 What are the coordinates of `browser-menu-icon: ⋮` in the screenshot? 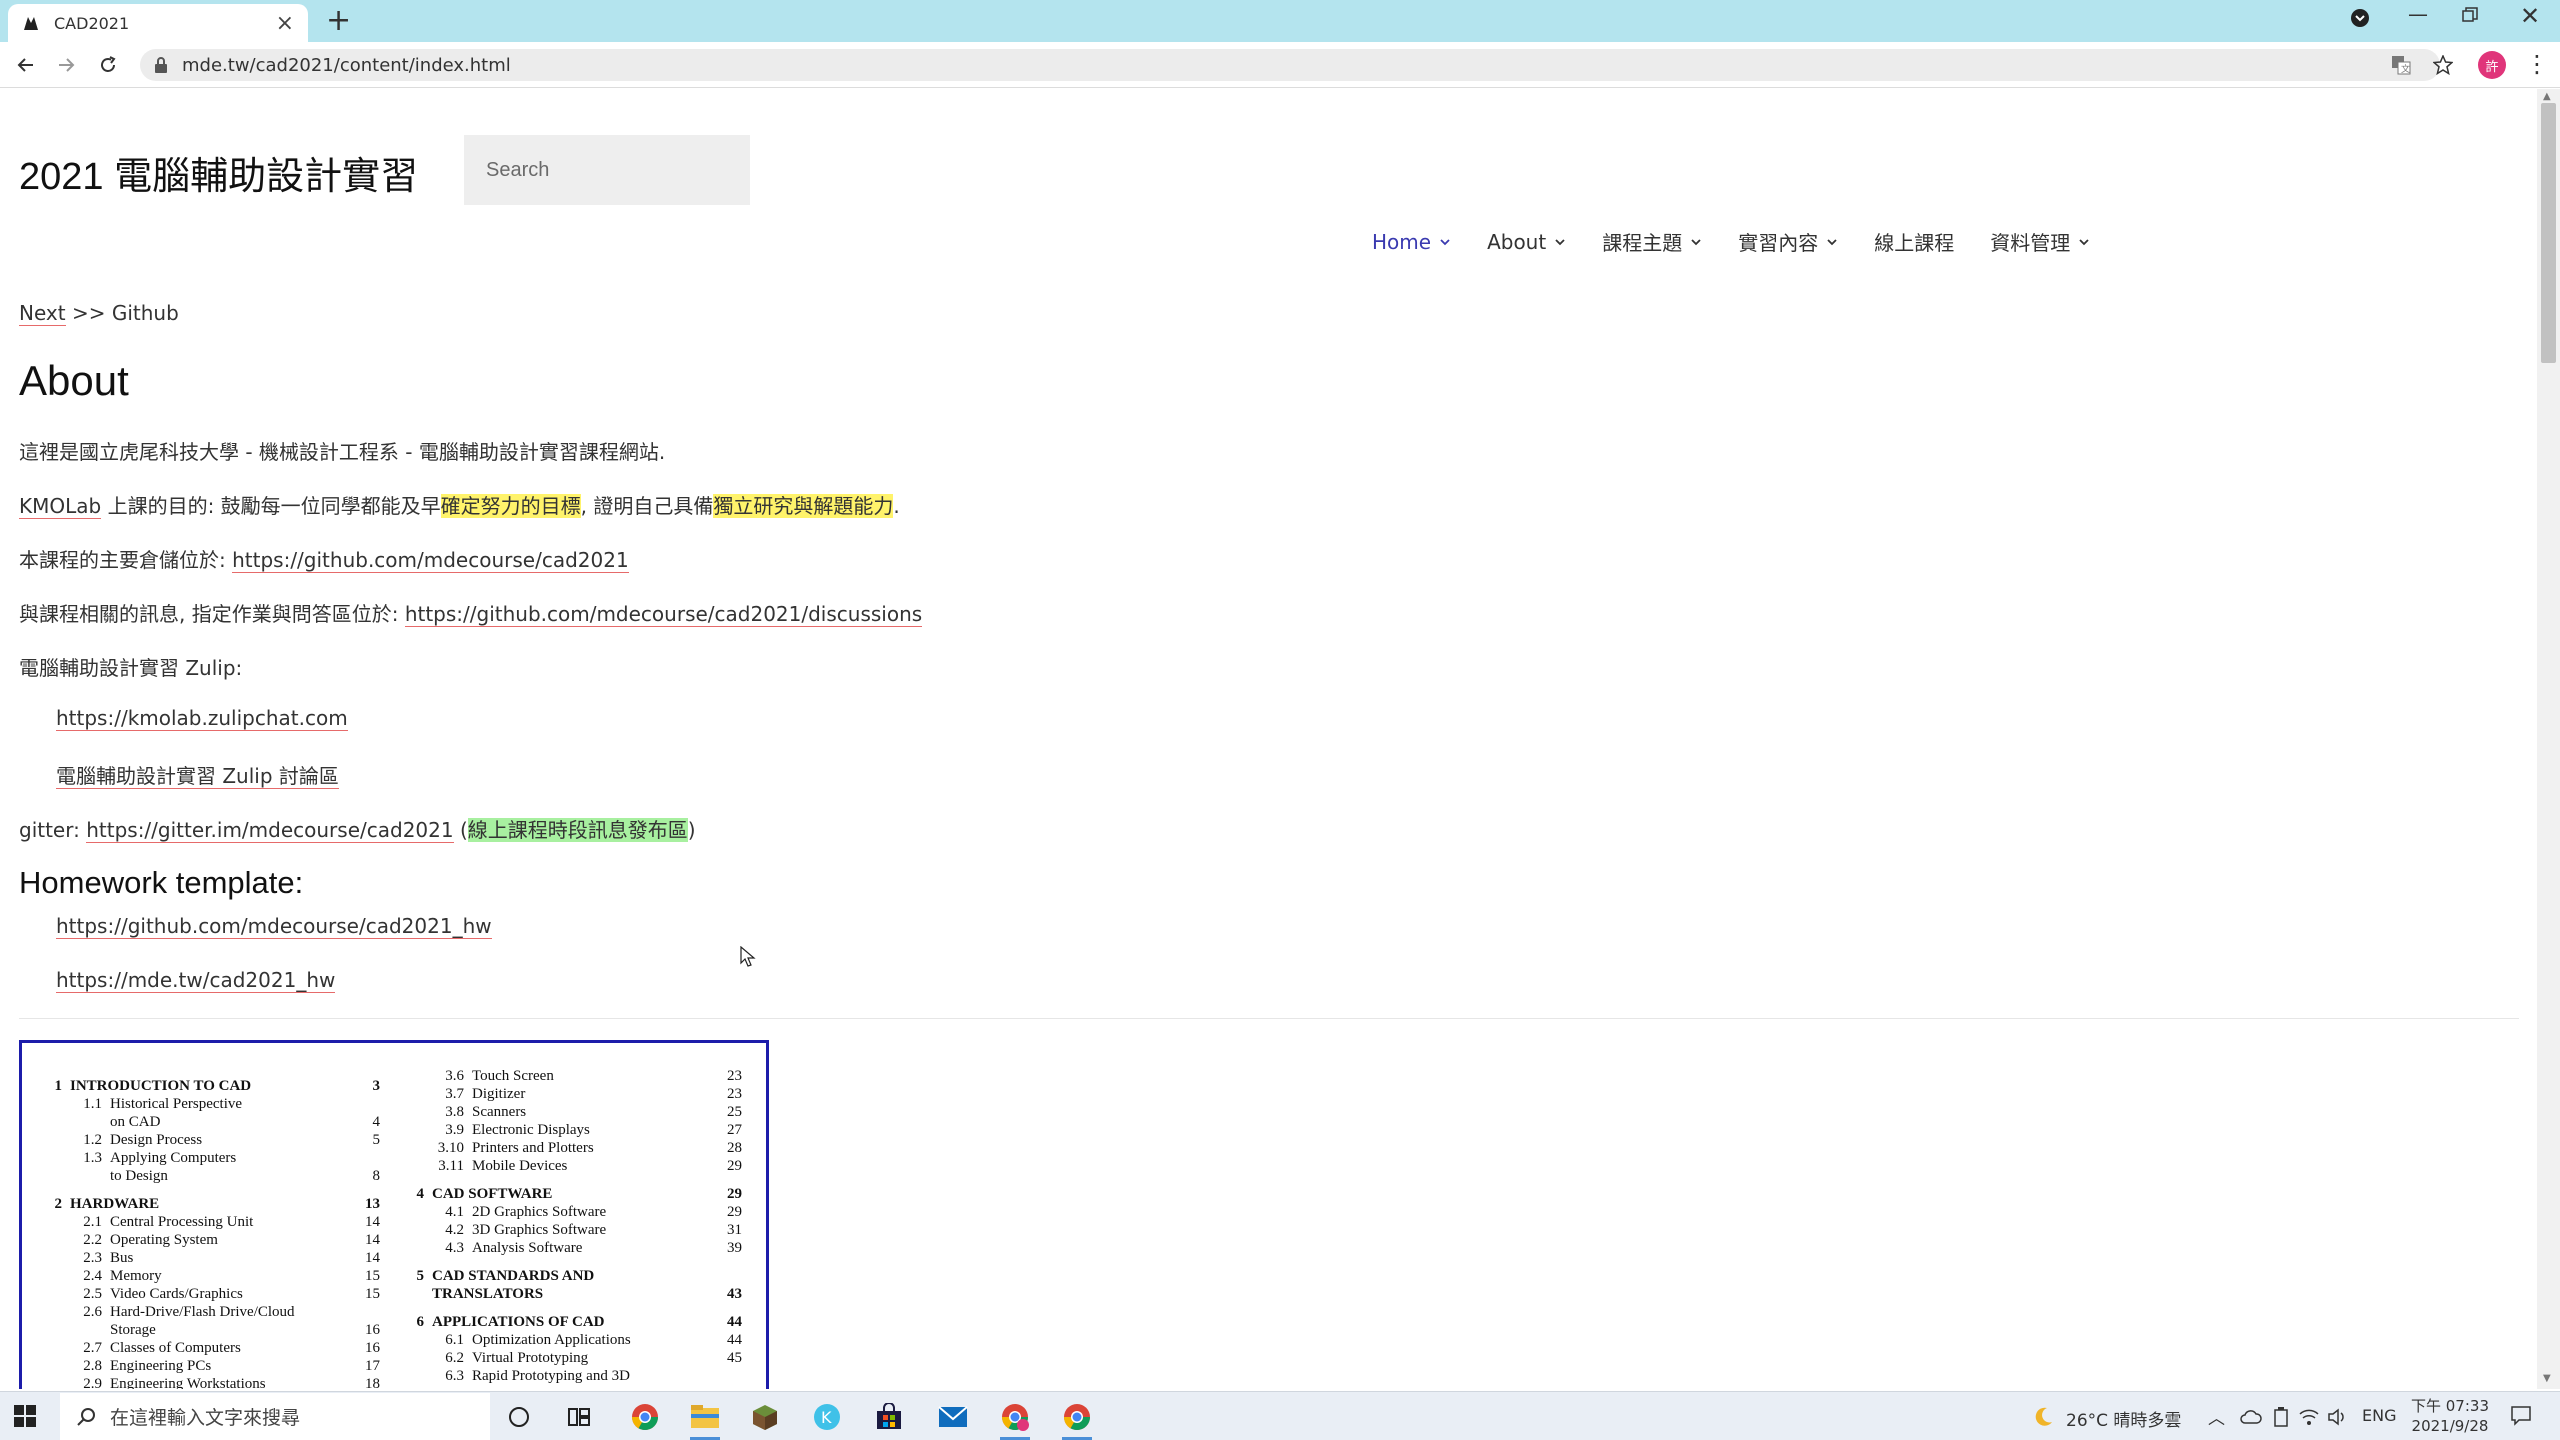 It's located at (2537, 64).